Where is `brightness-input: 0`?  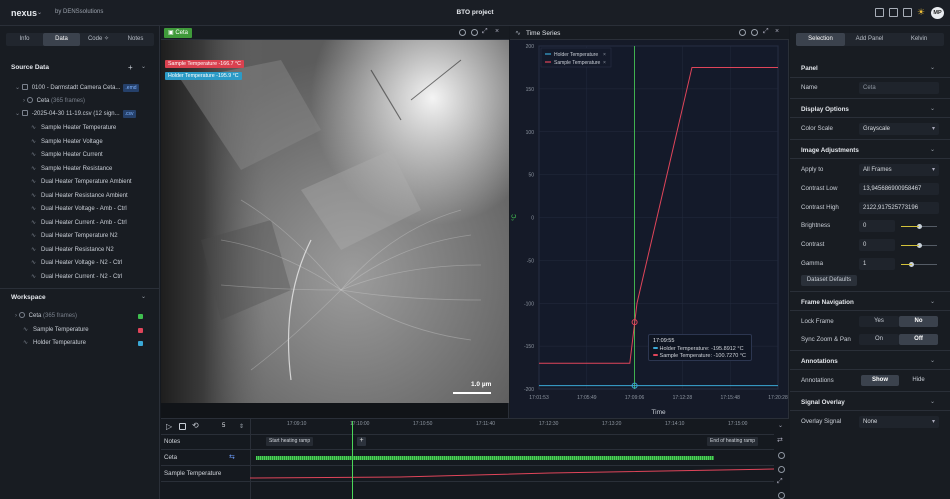 brightness-input: 0 is located at coordinates (877, 226).